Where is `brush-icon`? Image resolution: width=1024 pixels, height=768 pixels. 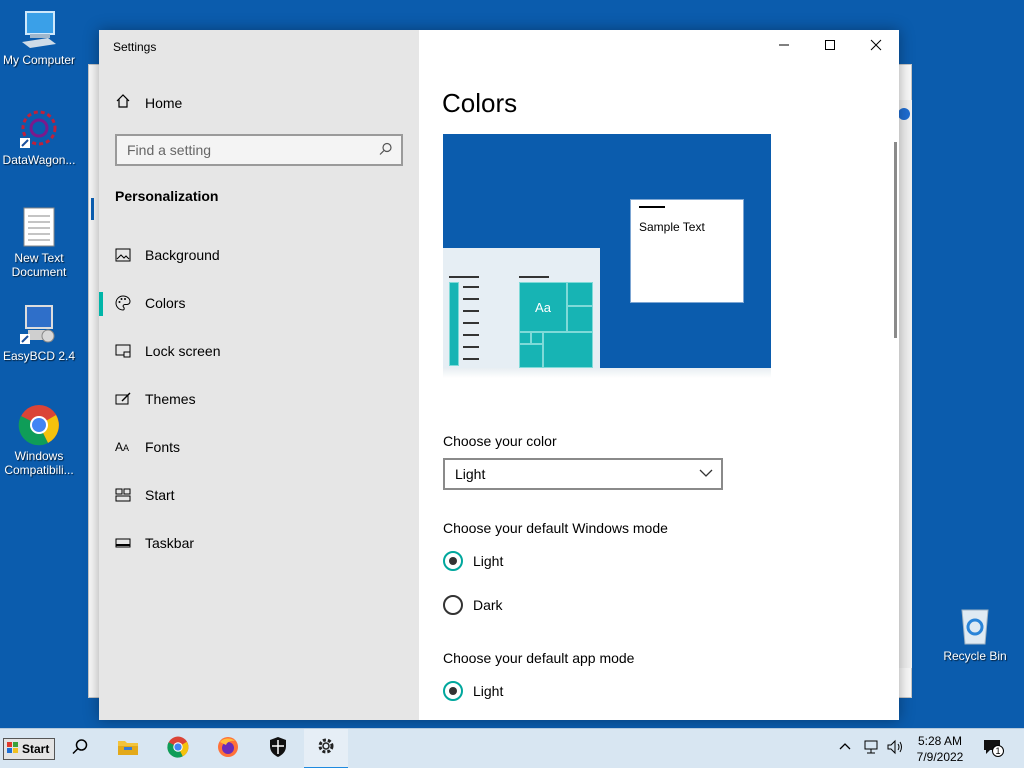
brush-icon is located at coordinates (123, 399).